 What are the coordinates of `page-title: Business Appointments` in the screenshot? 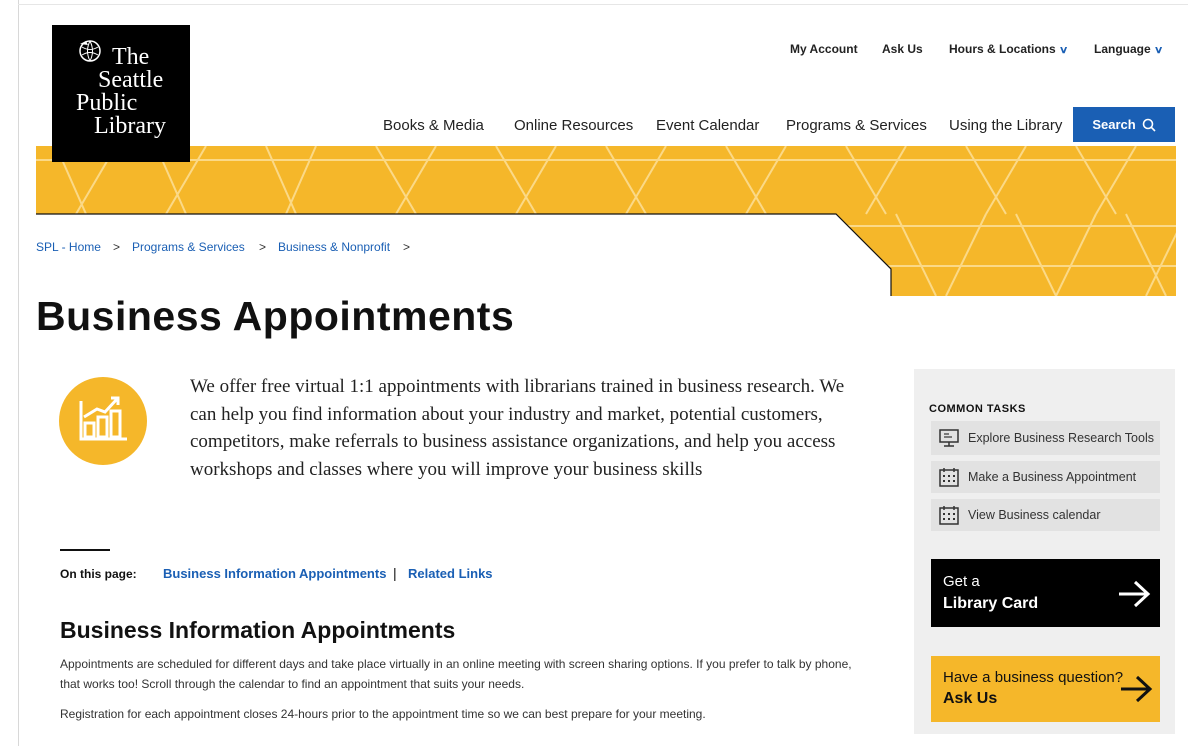 It's located at (275, 316).